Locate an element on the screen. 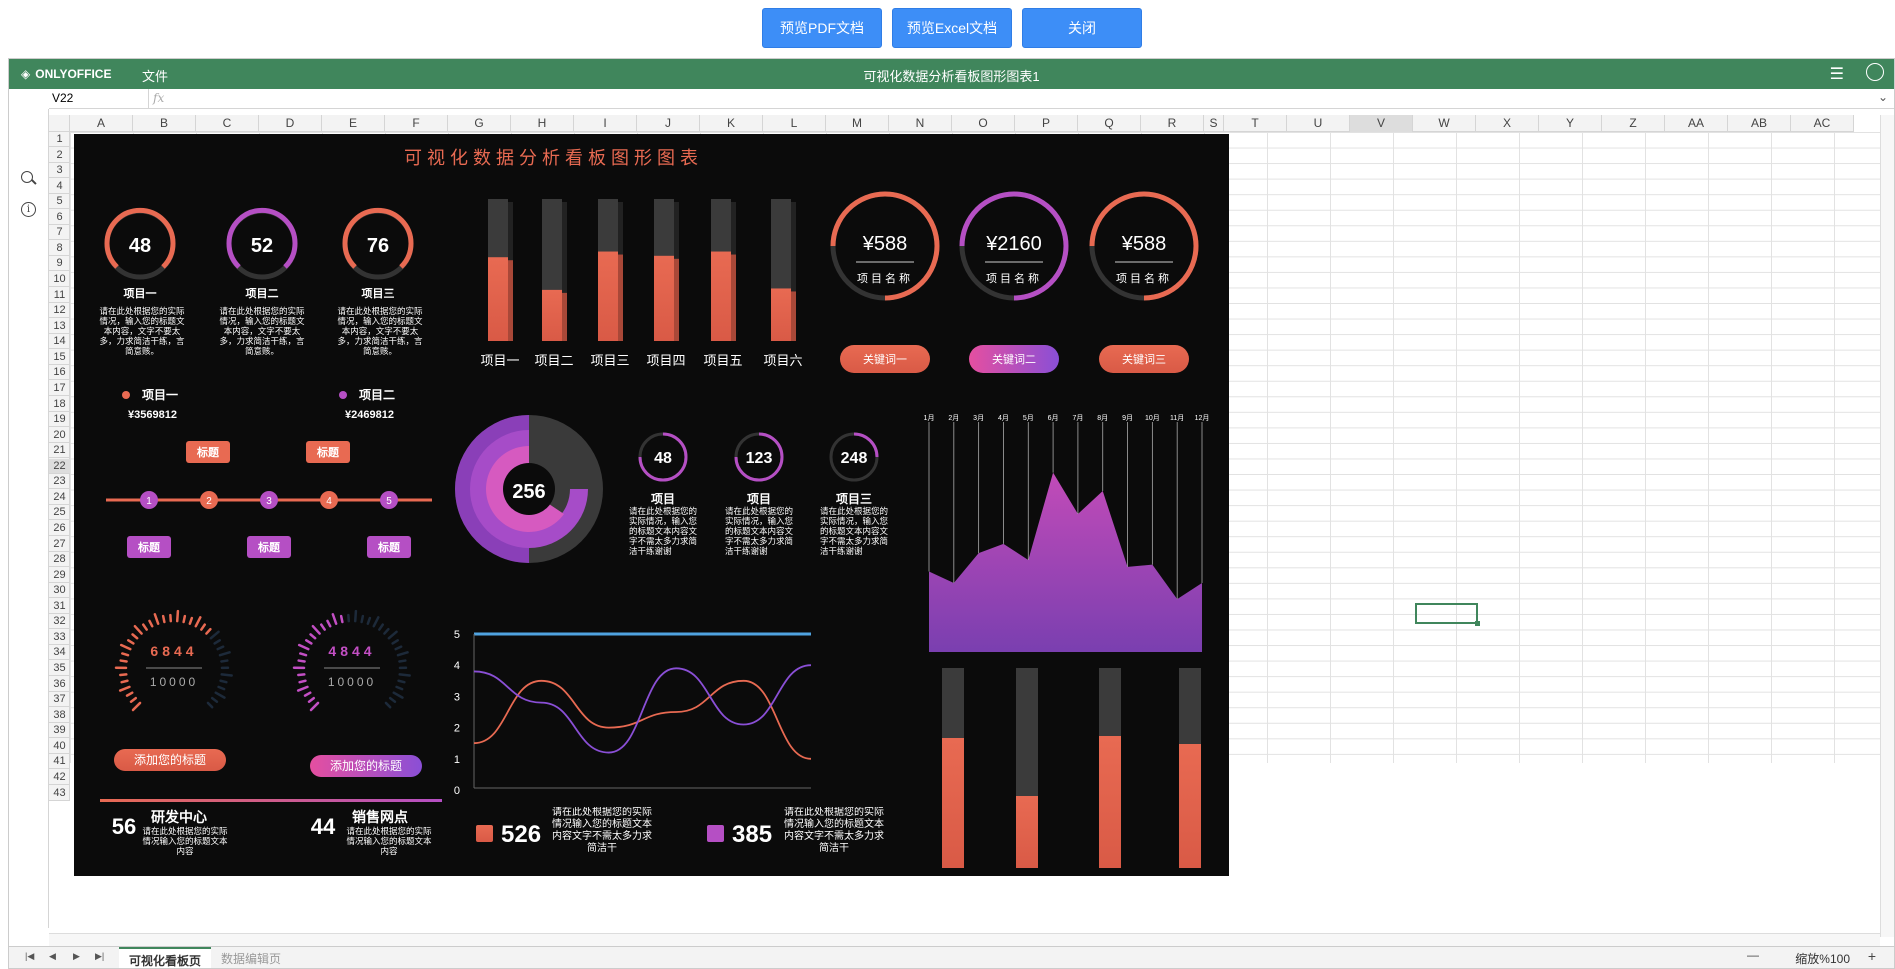 Image resolution: width=1895 pixels, height=969 pixels. y-tick-label: 2 is located at coordinates (457, 729).